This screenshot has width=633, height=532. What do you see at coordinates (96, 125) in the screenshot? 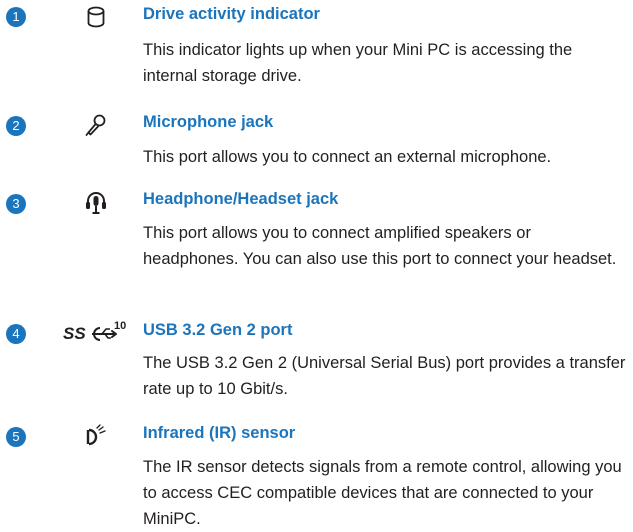
I see `microphone-icon` at bounding box center [96, 125].